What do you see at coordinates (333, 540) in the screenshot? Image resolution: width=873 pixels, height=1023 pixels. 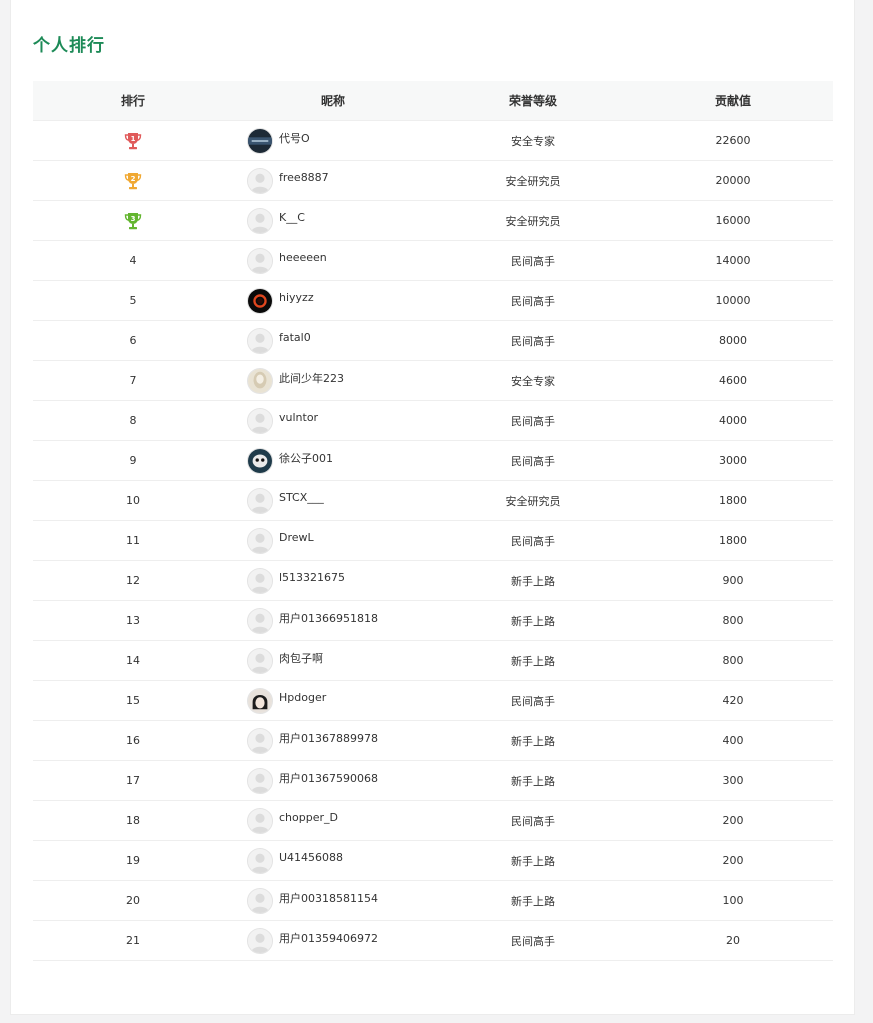 I see `nickname-cell: DrewL` at bounding box center [333, 540].